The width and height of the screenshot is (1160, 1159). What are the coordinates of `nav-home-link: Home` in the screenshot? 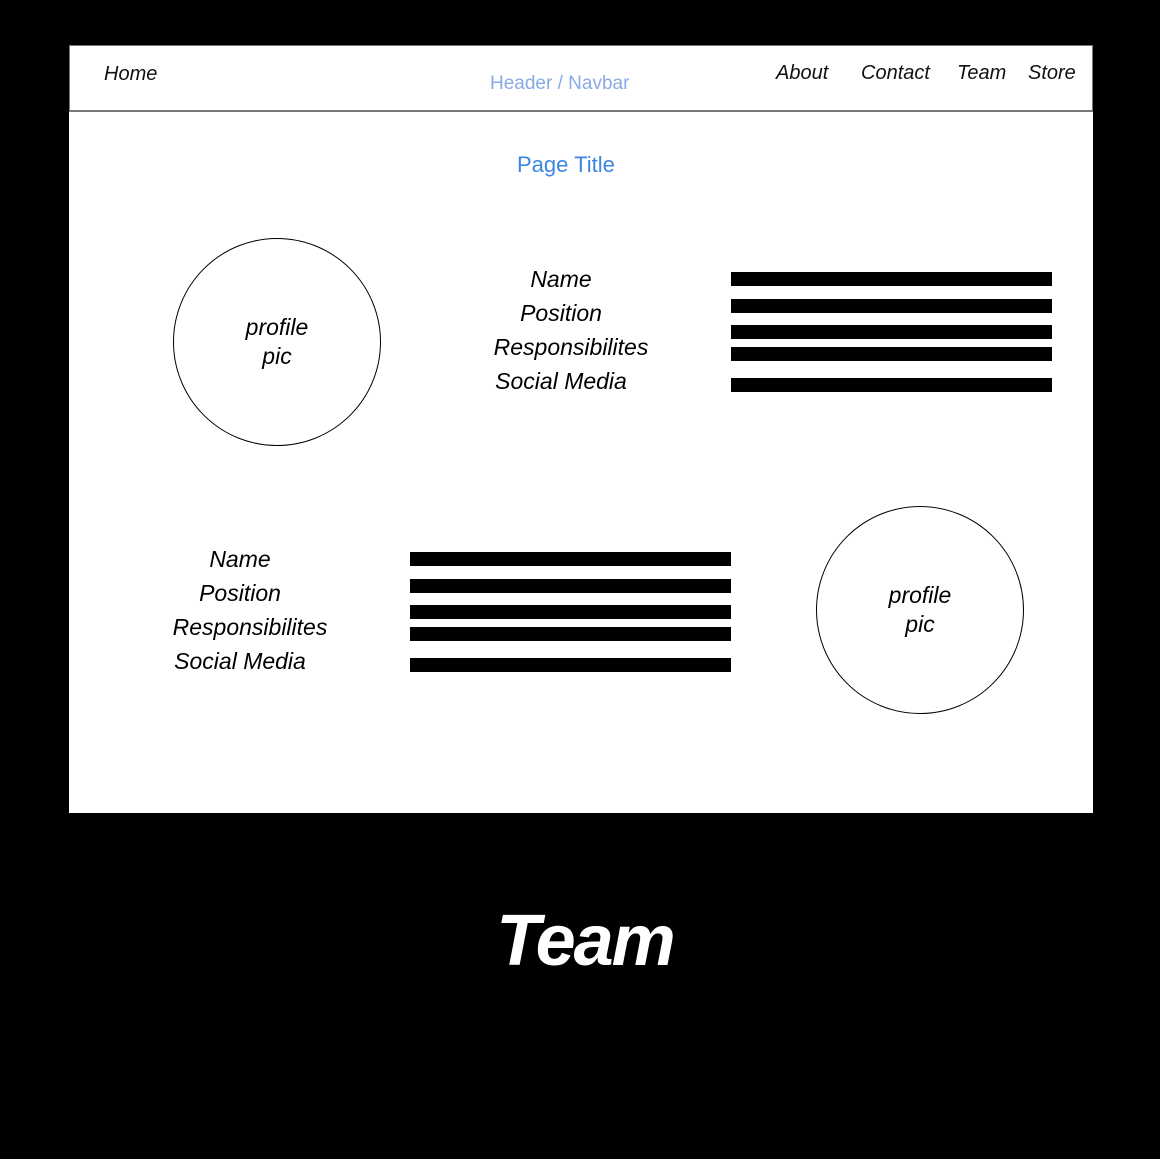 It's located at (130, 74).